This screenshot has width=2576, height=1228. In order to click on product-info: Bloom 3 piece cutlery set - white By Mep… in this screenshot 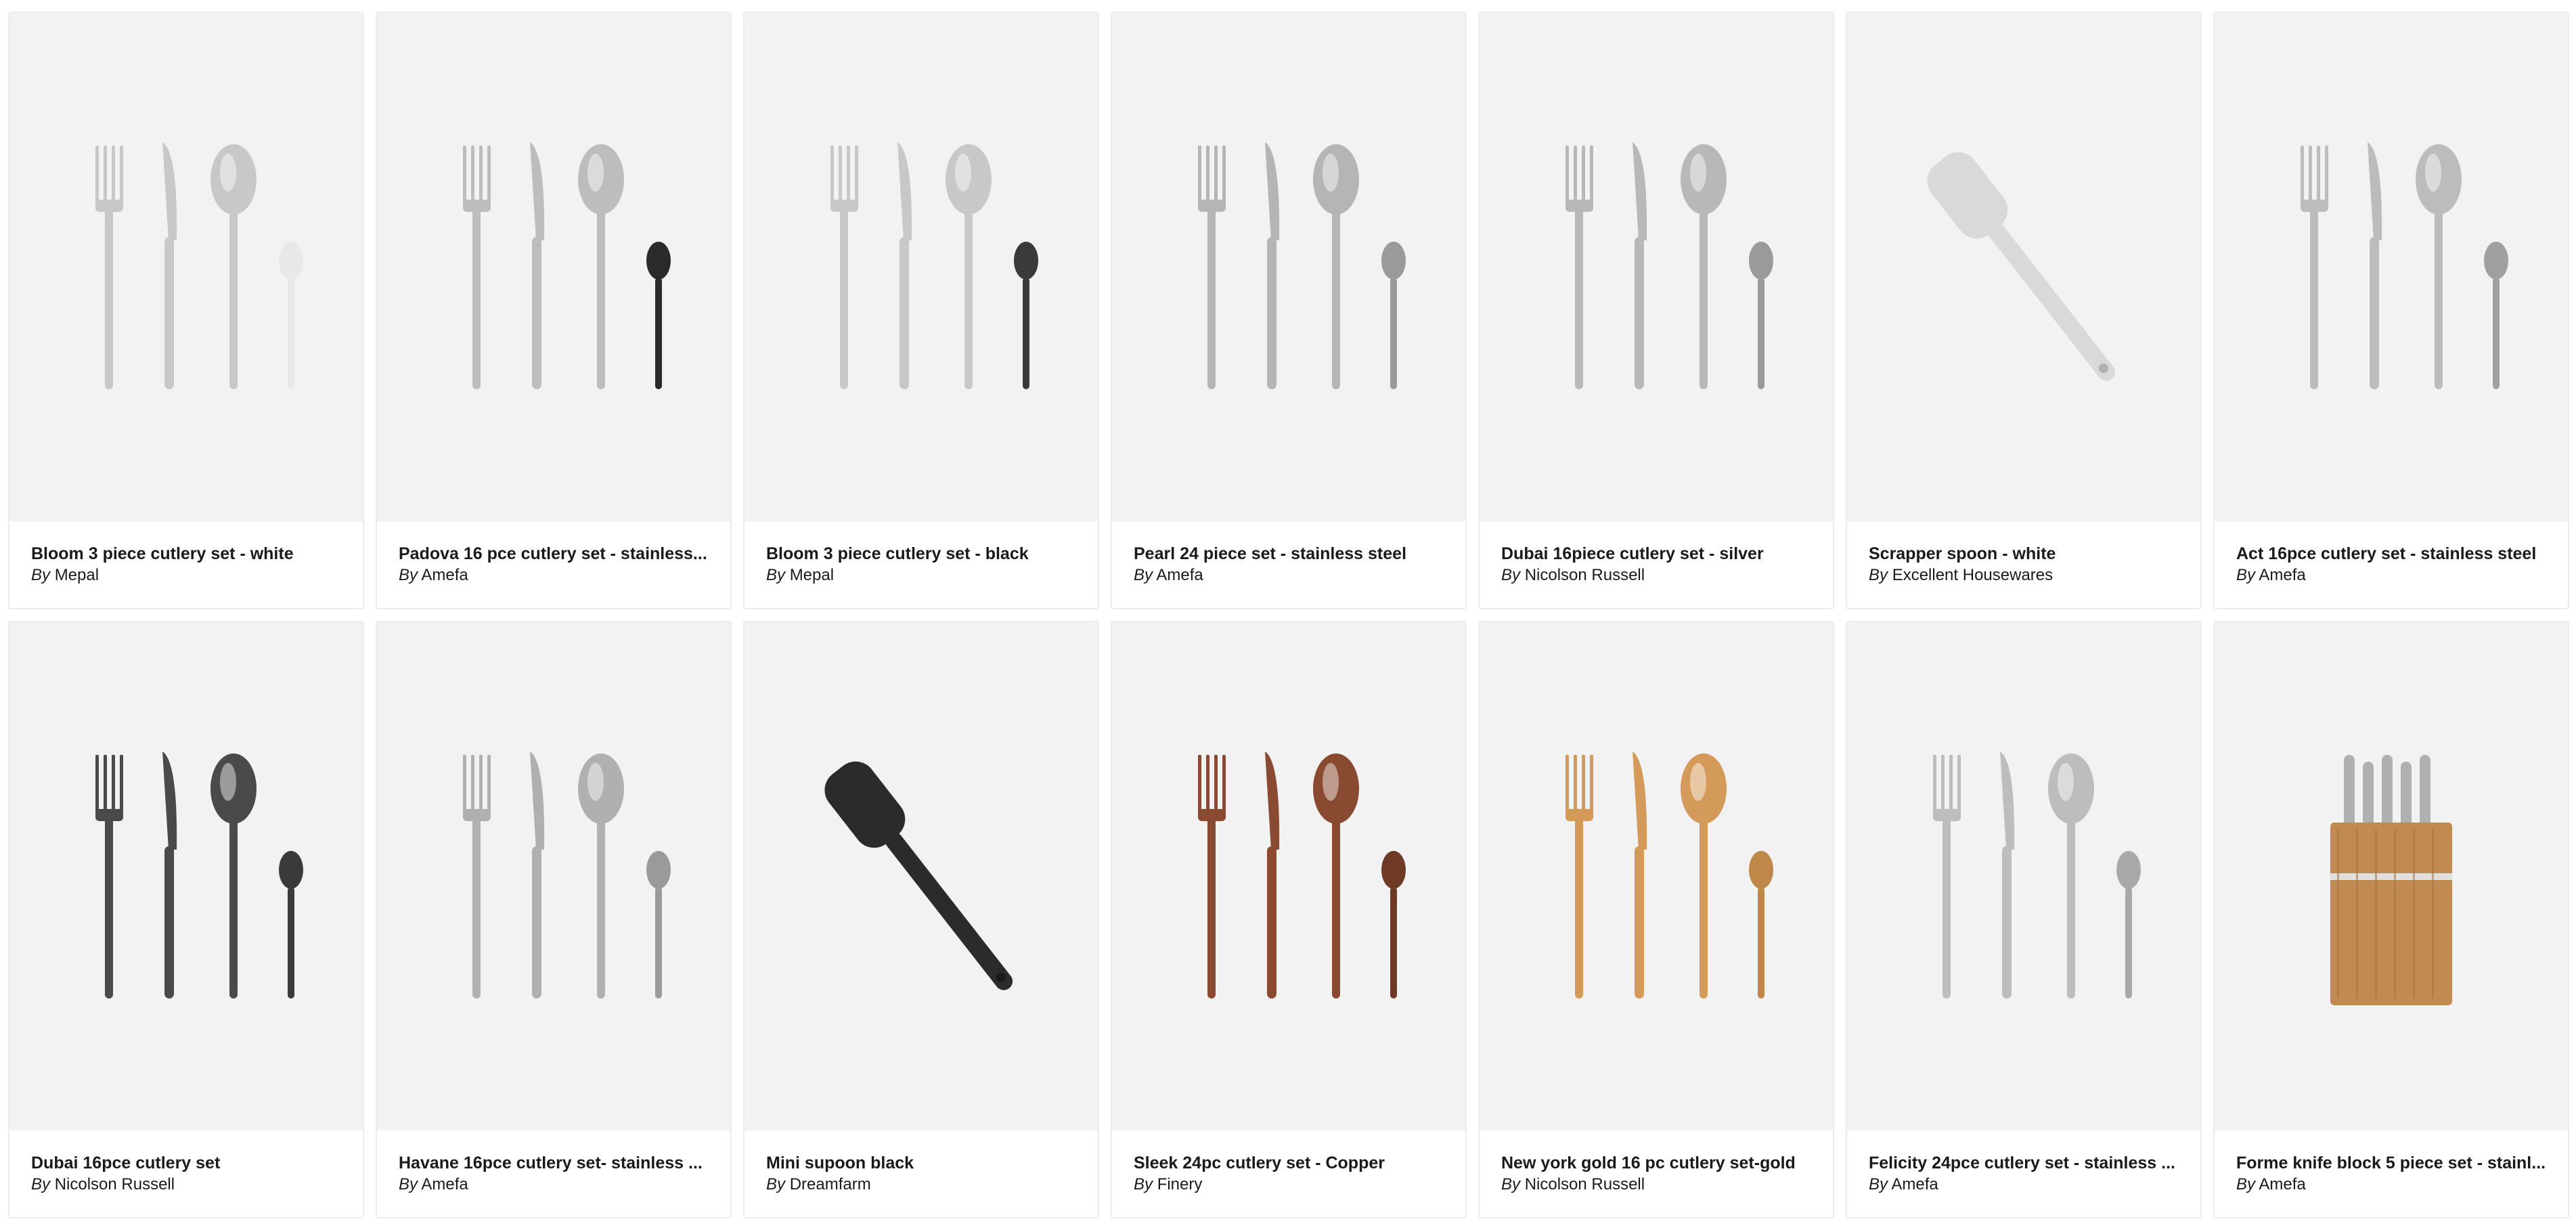, I will do `click(186, 553)`.